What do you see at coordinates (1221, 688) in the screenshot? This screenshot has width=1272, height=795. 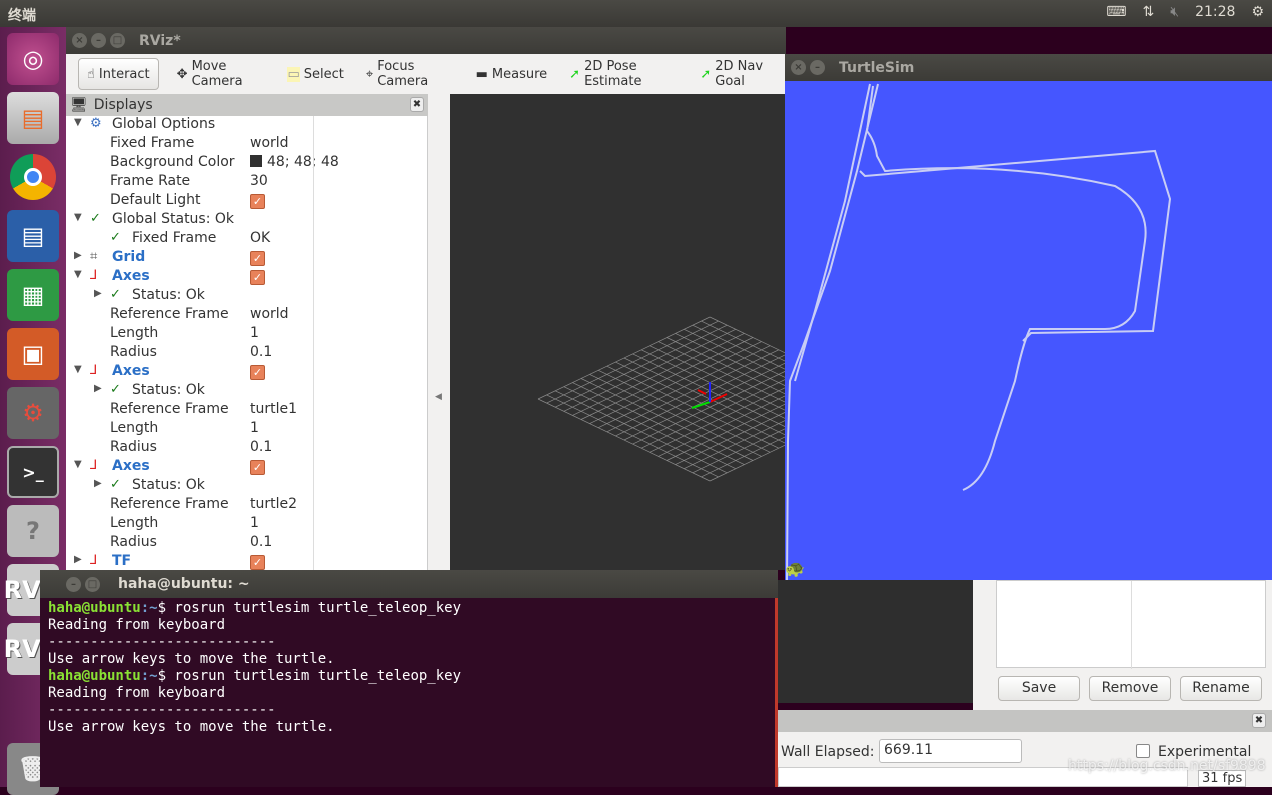 I see `rename-button: Rename` at bounding box center [1221, 688].